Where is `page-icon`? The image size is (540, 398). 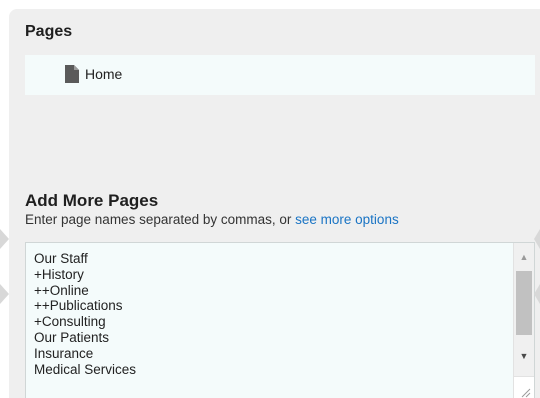 page-icon is located at coordinates (72, 74).